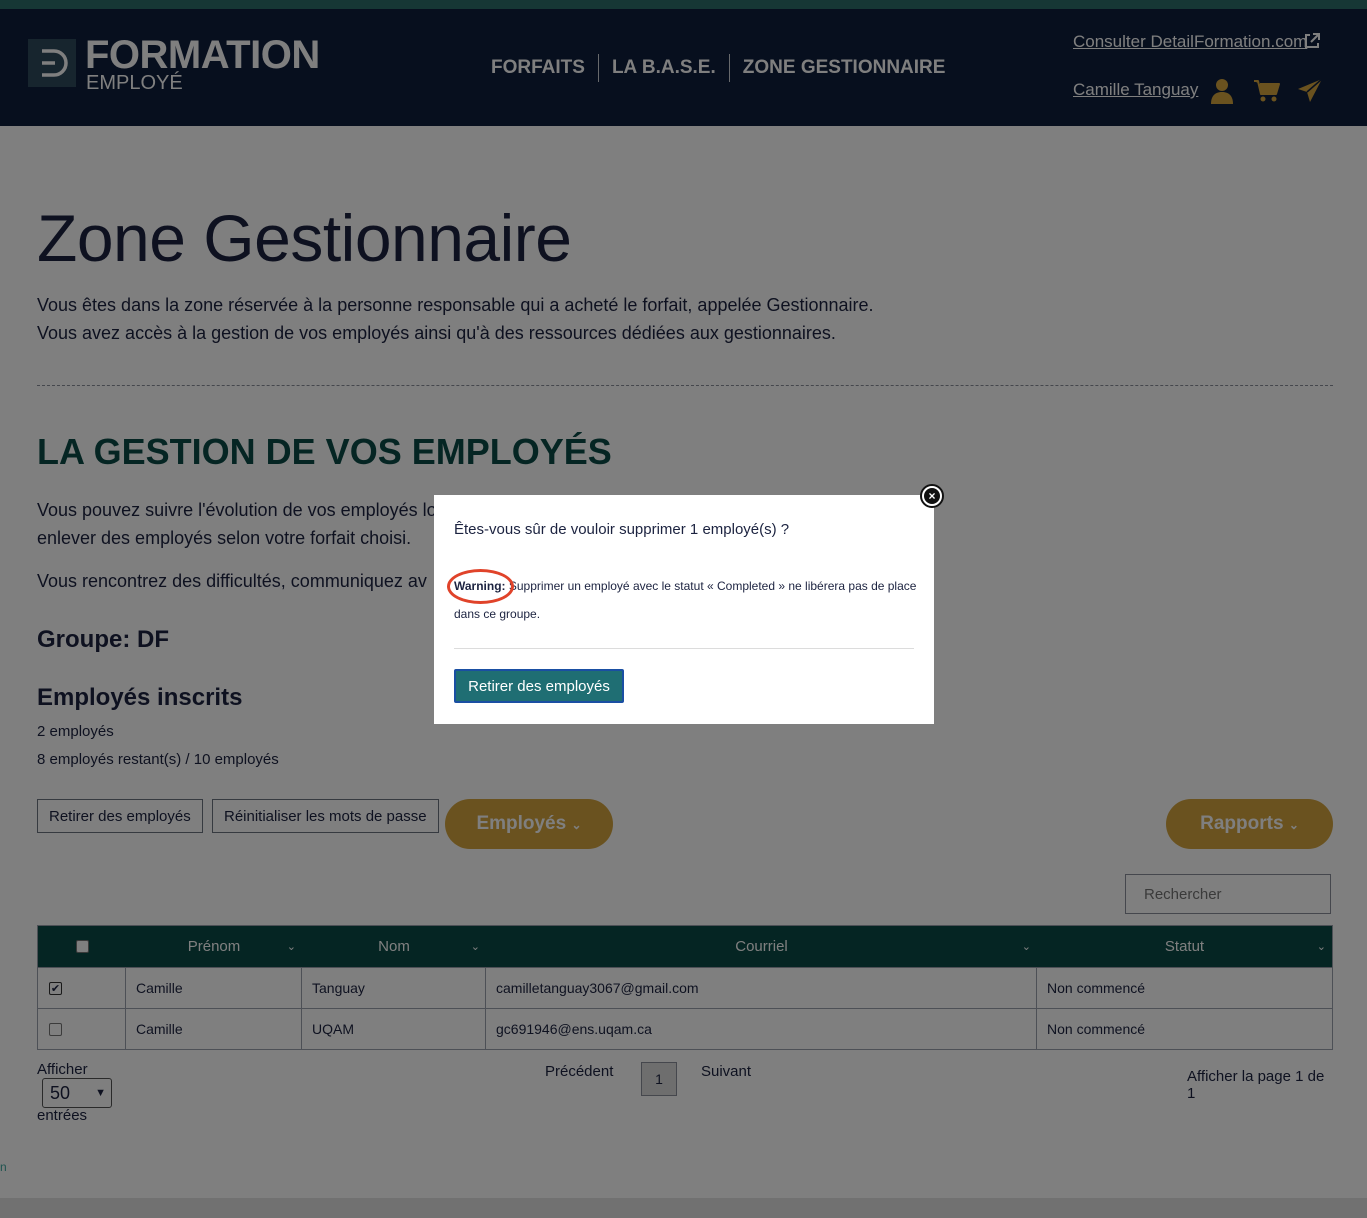 The height and width of the screenshot is (1218, 1367). I want to click on annotation-circle, so click(480, 586).